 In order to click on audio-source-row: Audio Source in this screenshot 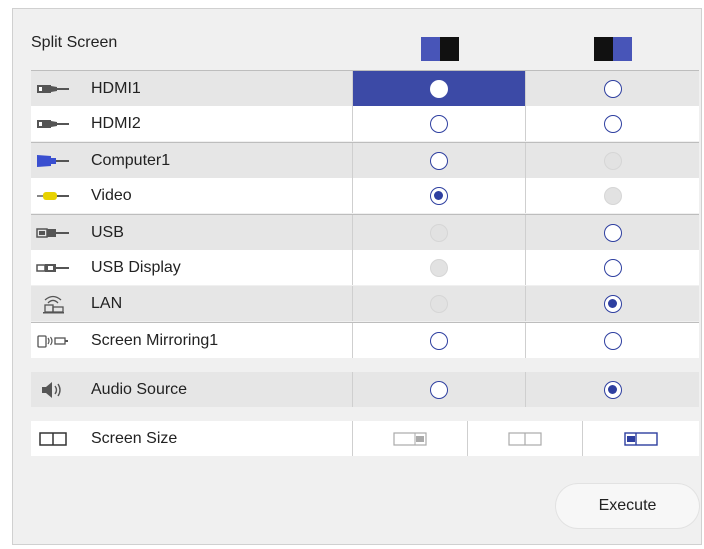, I will do `click(365, 389)`.